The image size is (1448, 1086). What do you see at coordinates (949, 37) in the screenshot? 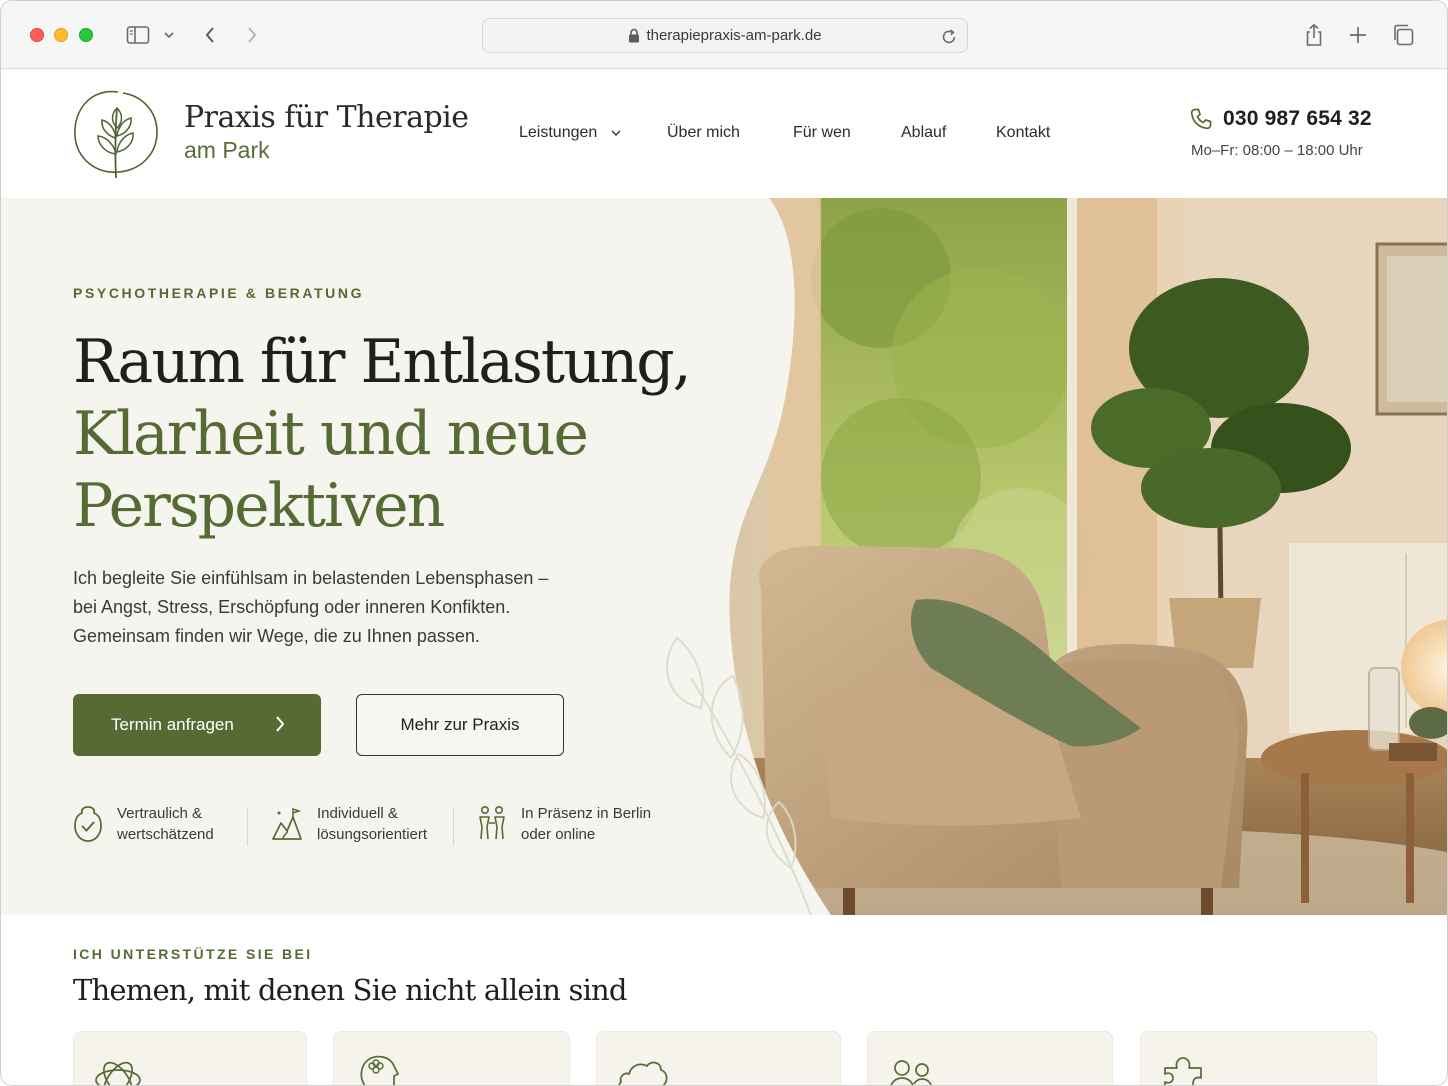
I see `reload-icon` at bounding box center [949, 37].